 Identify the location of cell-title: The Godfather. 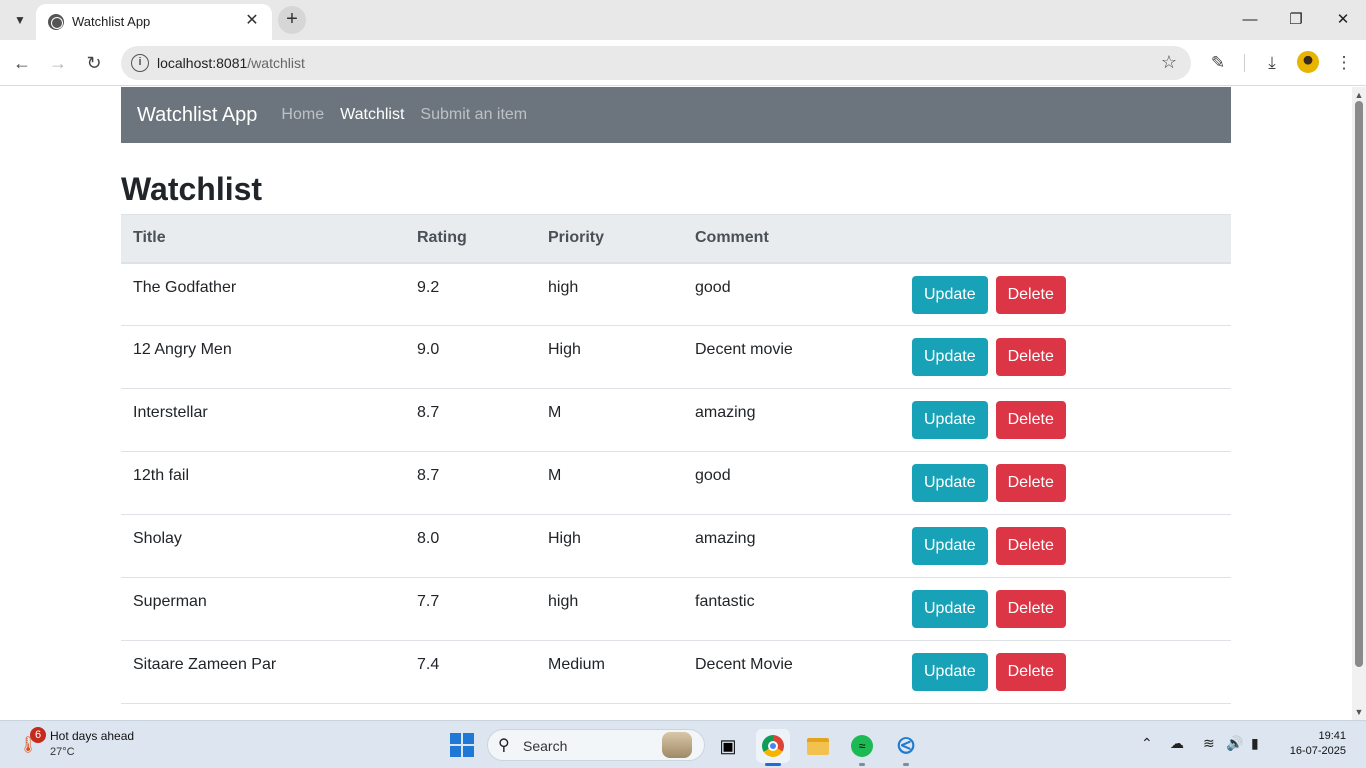
(263, 294).